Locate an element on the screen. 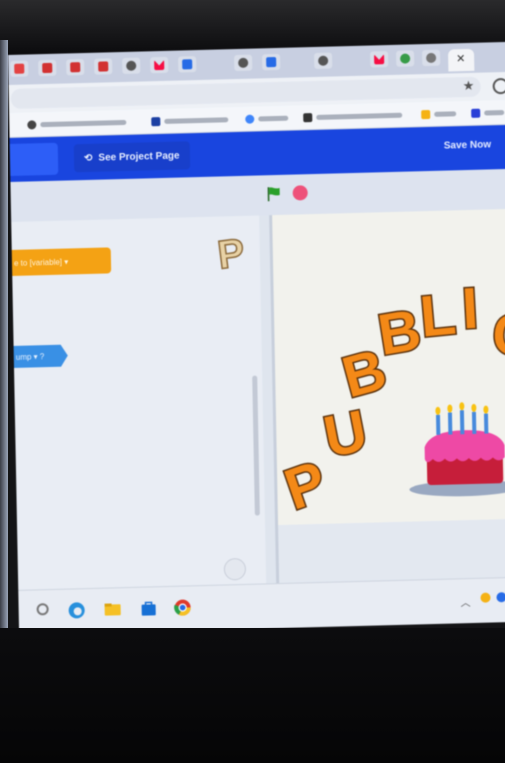 This screenshot has height=763, width=505. green-flag-icon is located at coordinates (274, 194).